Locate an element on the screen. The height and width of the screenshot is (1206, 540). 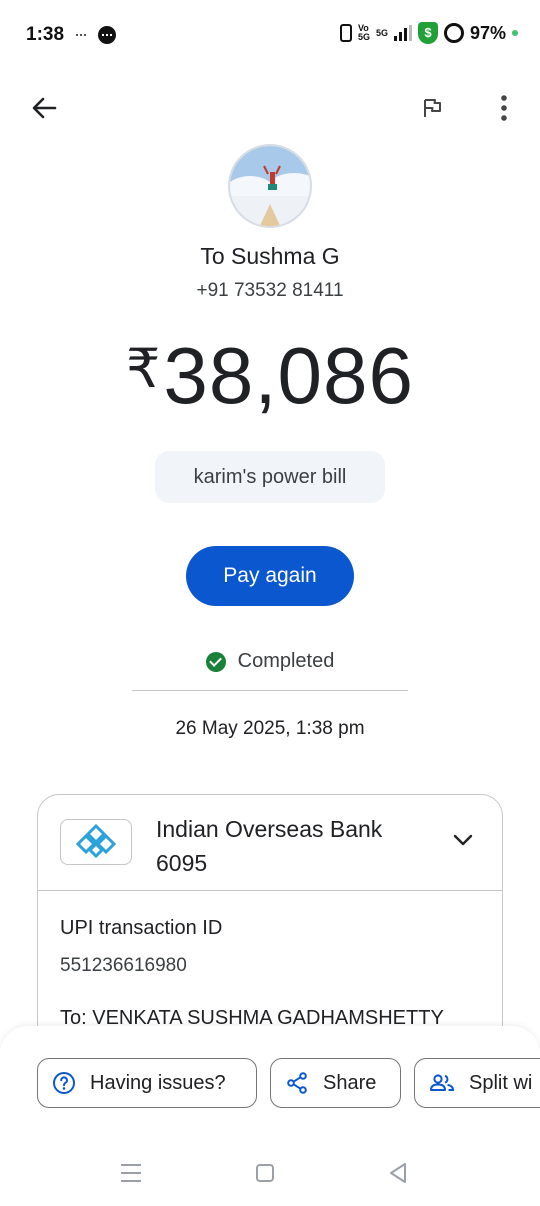
pay-again-button: Pay again is located at coordinates (270, 576).